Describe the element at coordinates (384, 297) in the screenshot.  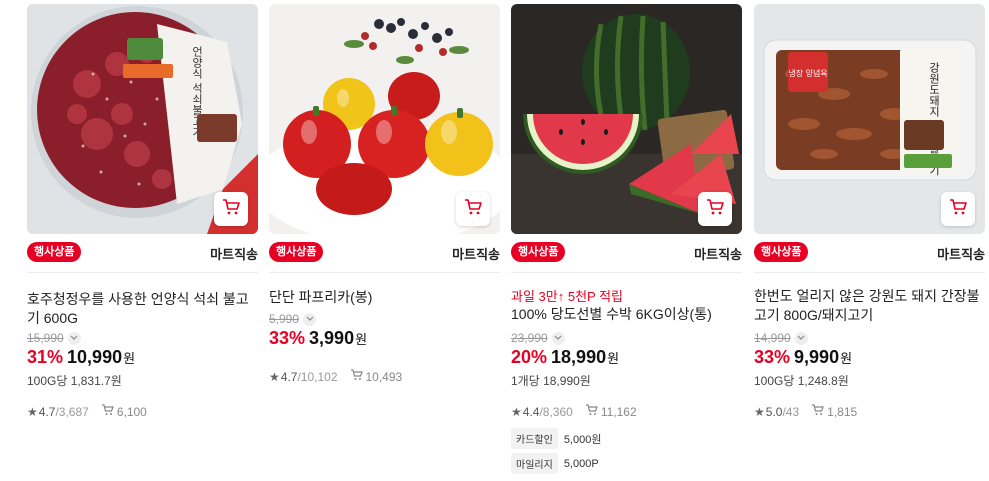
I see `product-name: 단단 파프리카(봉)` at that location.